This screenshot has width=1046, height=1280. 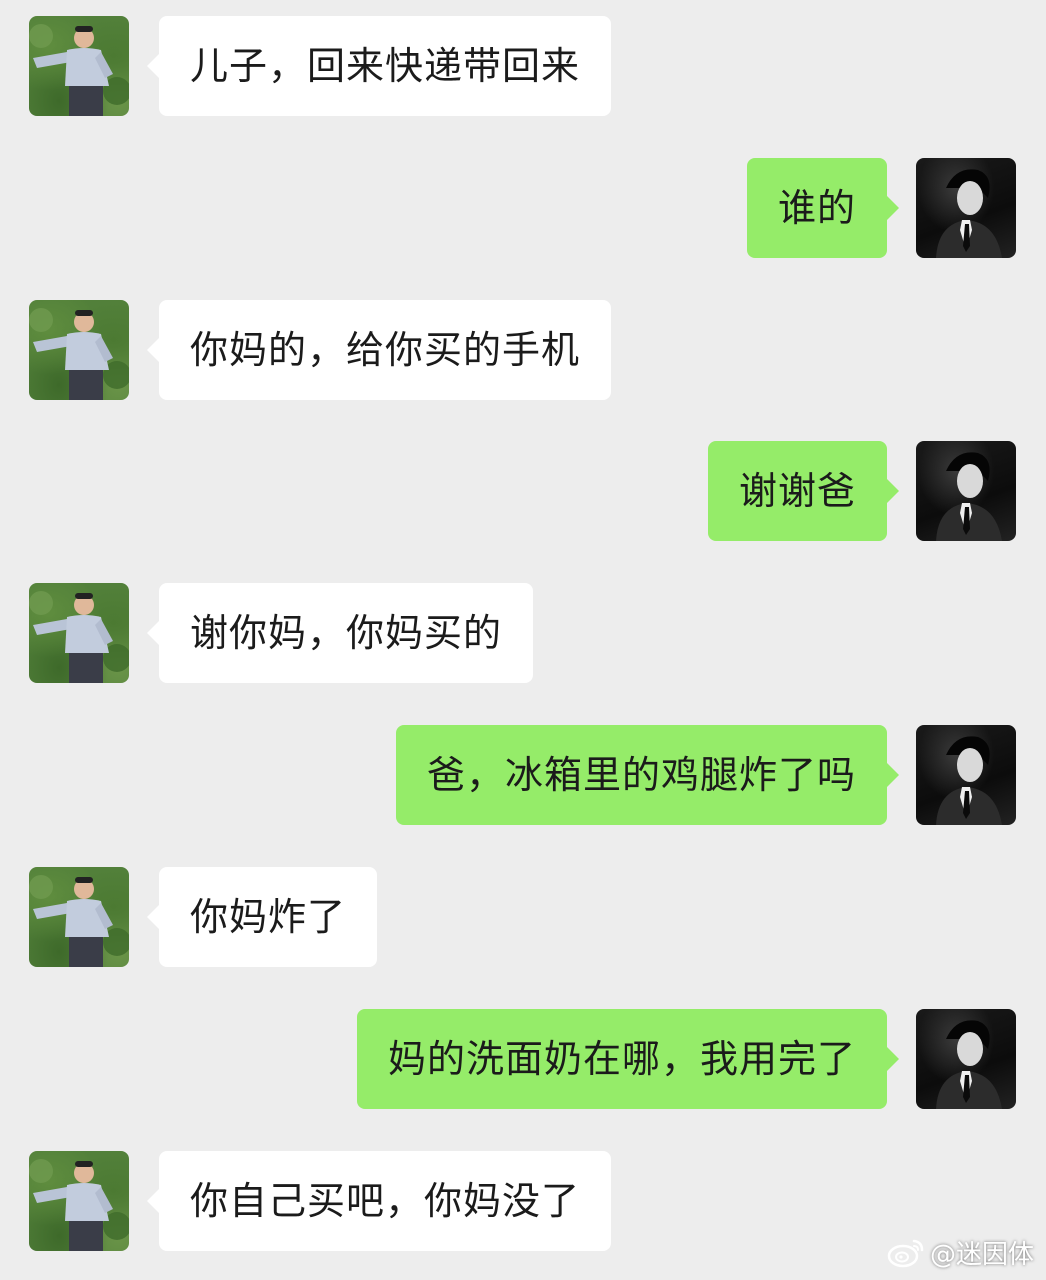 What do you see at coordinates (981, 1254) in the screenshot?
I see `watermark-text: @迷因体` at bounding box center [981, 1254].